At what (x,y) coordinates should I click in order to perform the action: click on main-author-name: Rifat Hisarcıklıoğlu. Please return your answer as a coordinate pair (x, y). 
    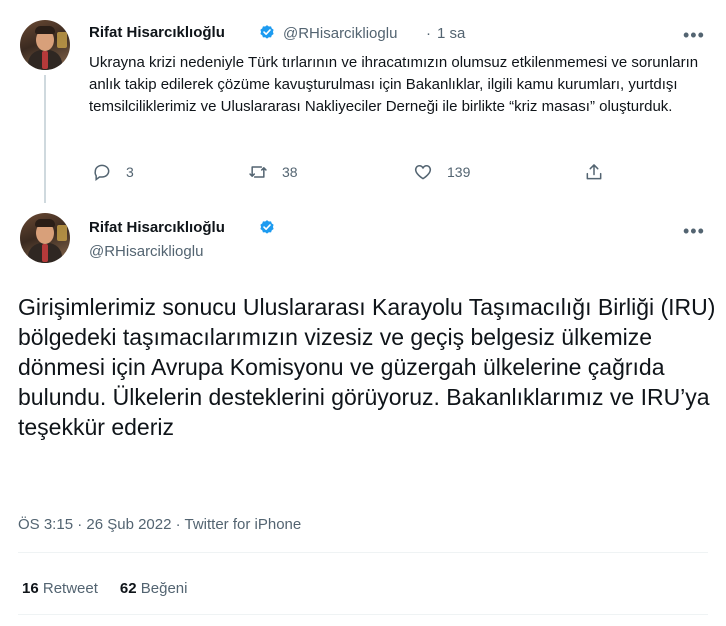
    Looking at the image, I should click on (157, 227).